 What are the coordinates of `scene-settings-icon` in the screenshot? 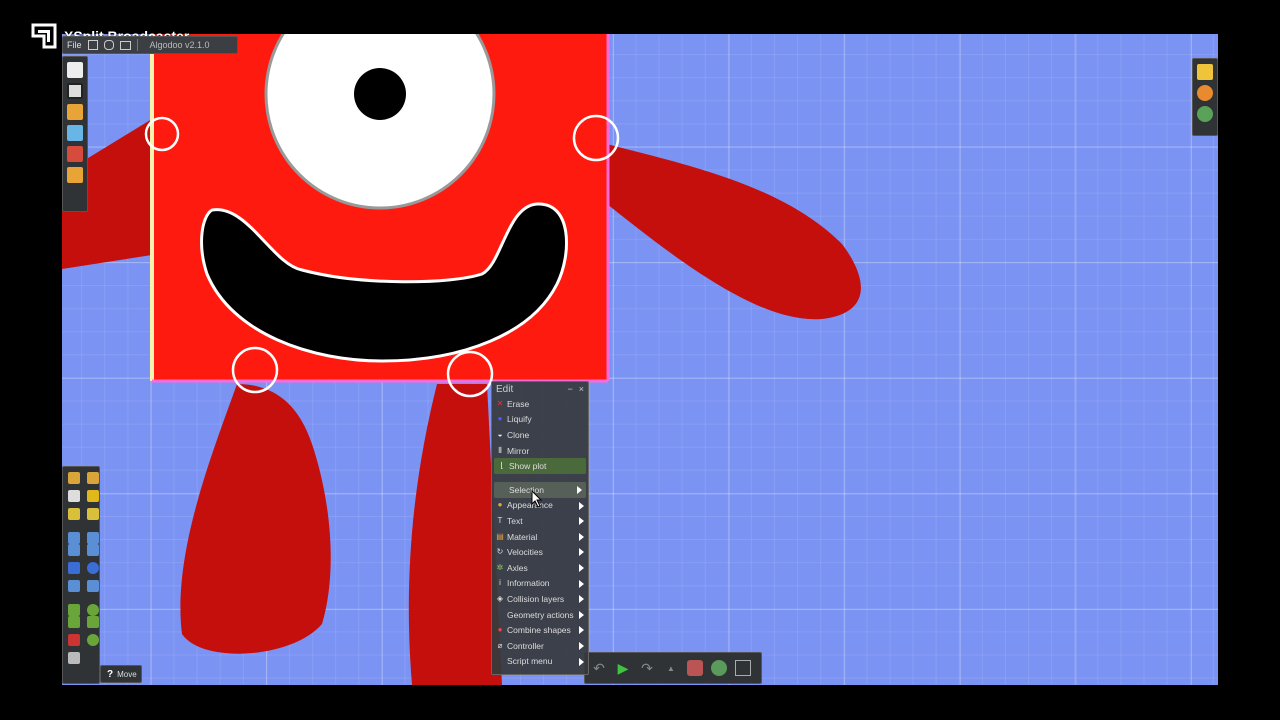 It's located at (75, 91).